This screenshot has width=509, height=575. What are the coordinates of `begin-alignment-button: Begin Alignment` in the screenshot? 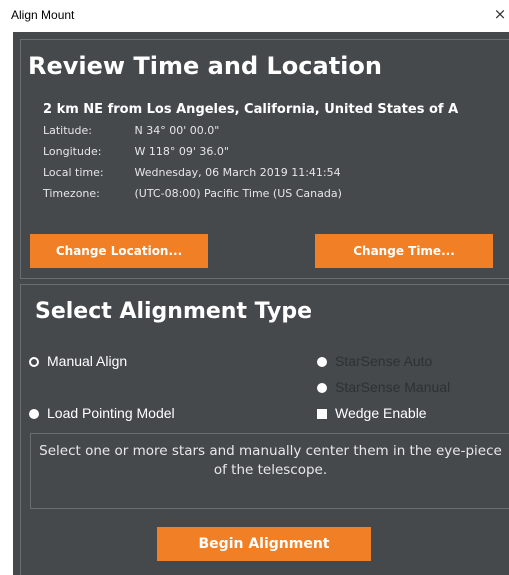 It's located at (264, 544).